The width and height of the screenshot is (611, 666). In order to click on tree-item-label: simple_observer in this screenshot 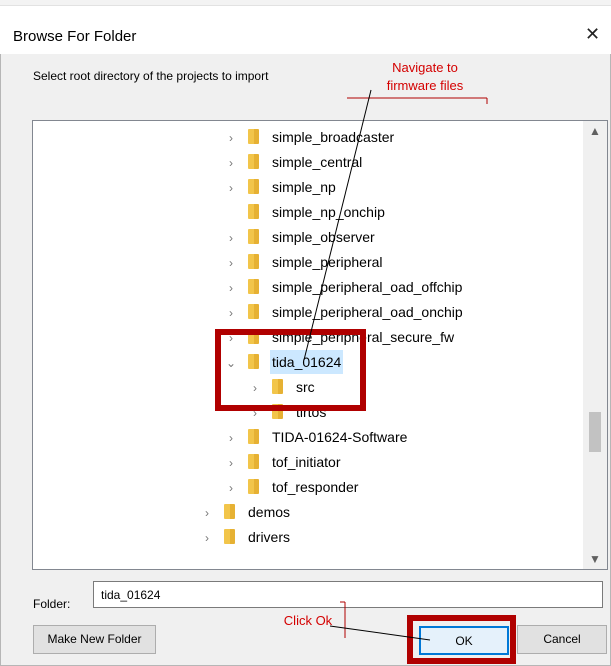, I will do `click(323, 237)`.